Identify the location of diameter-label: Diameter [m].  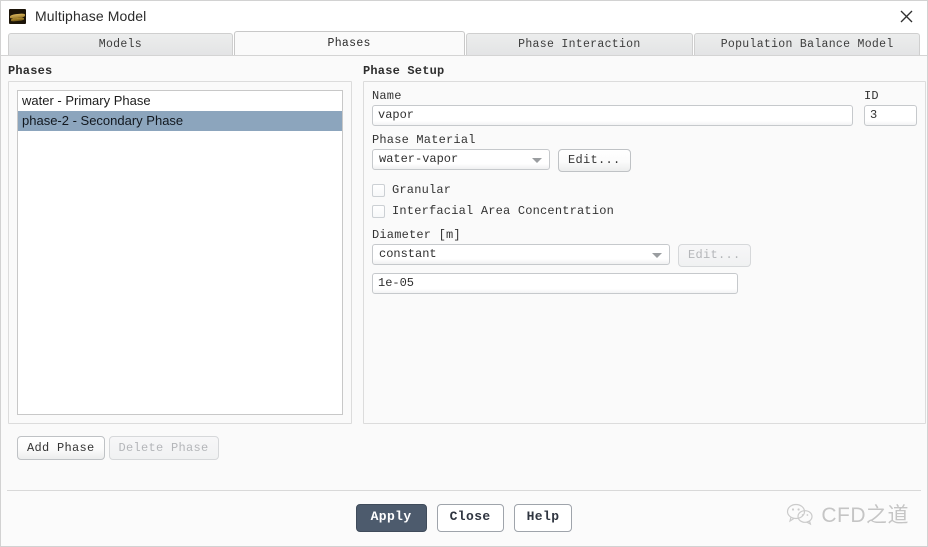
(416, 235).